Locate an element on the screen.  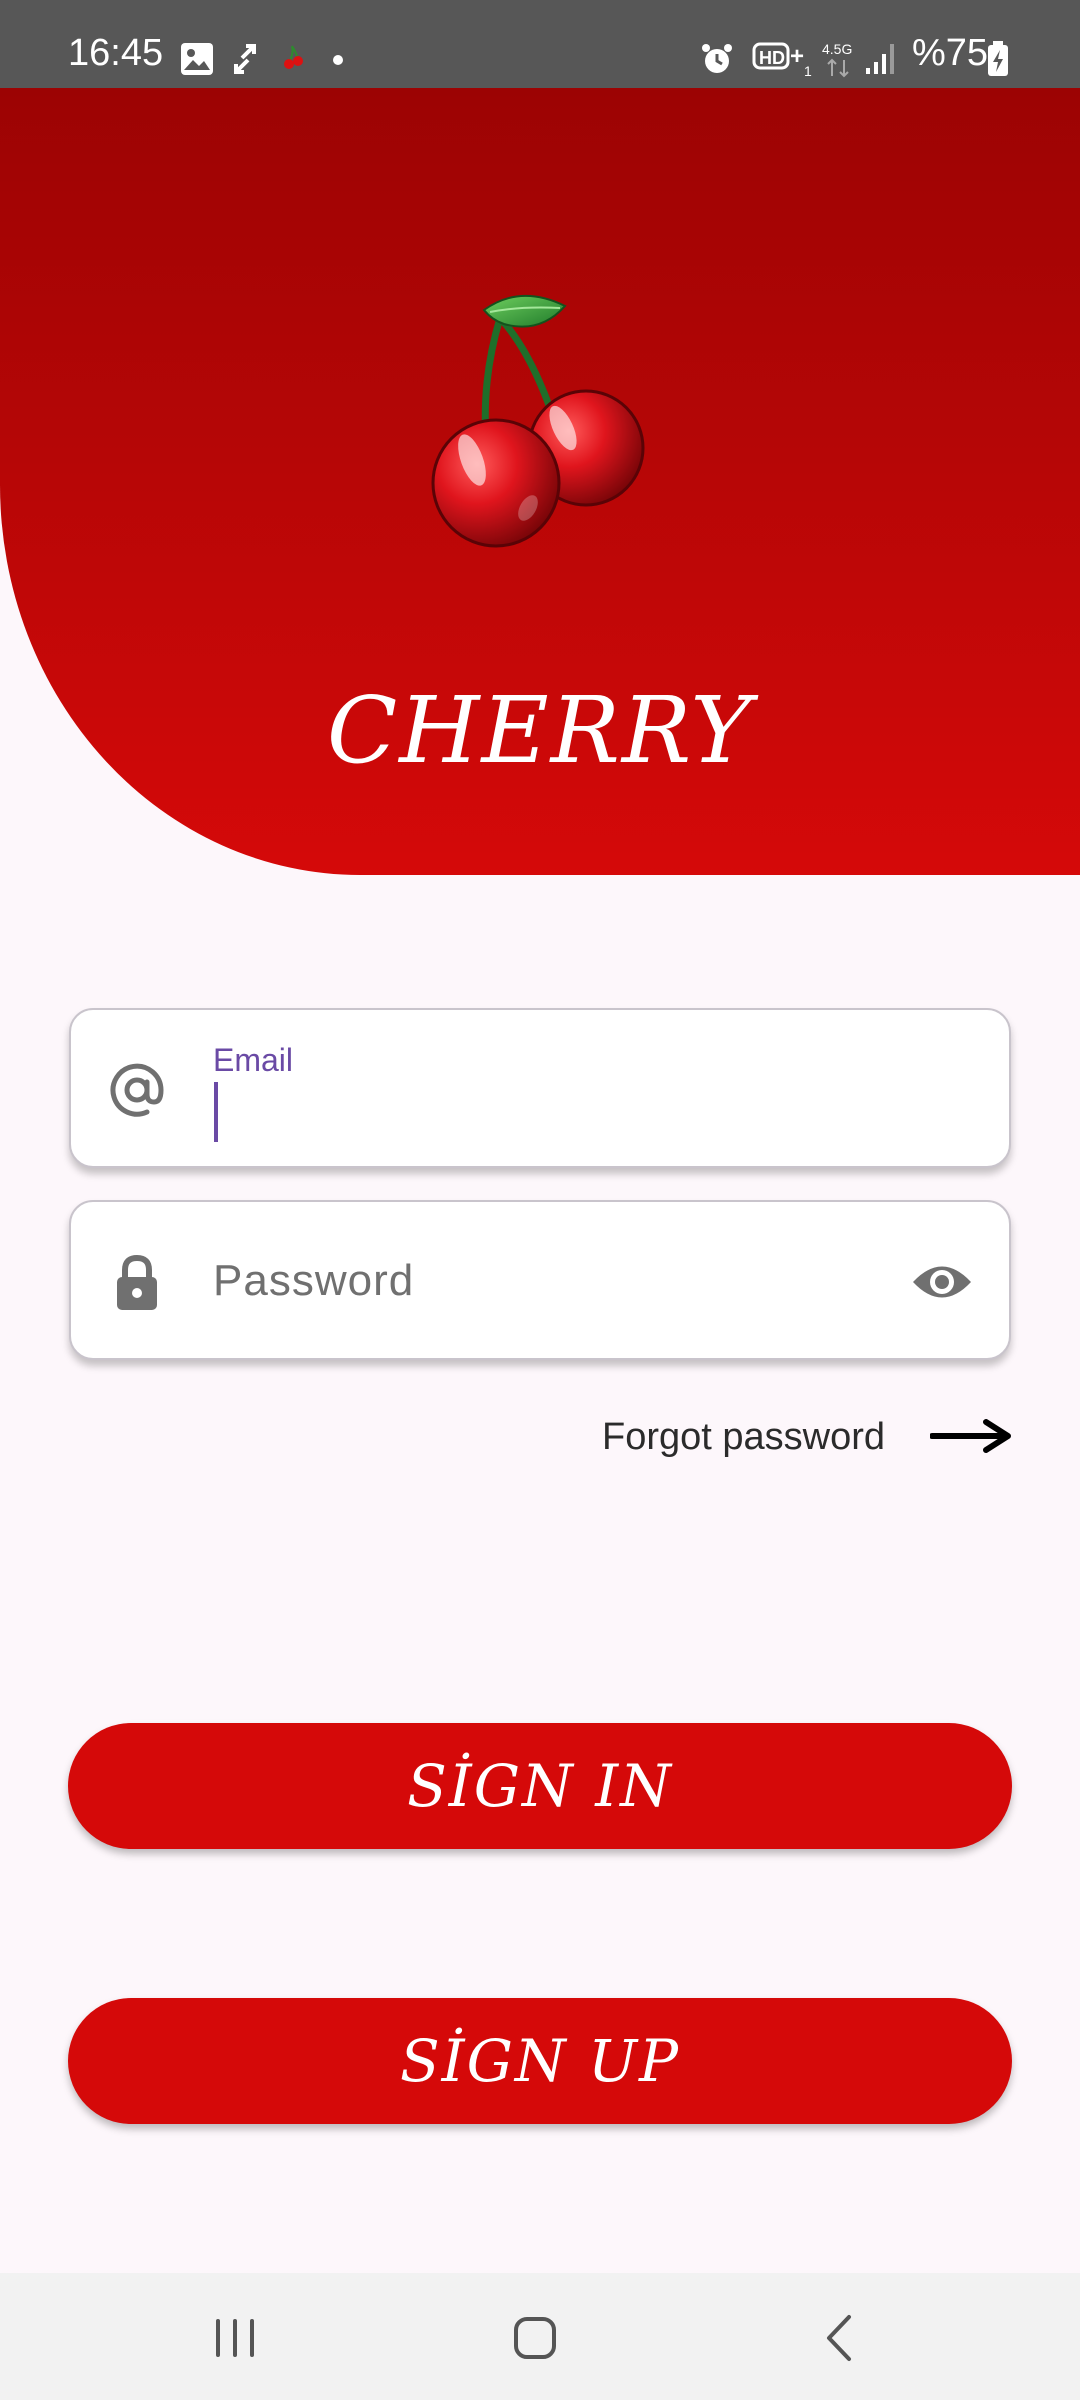
home-icon is located at coordinates (535, 2338).